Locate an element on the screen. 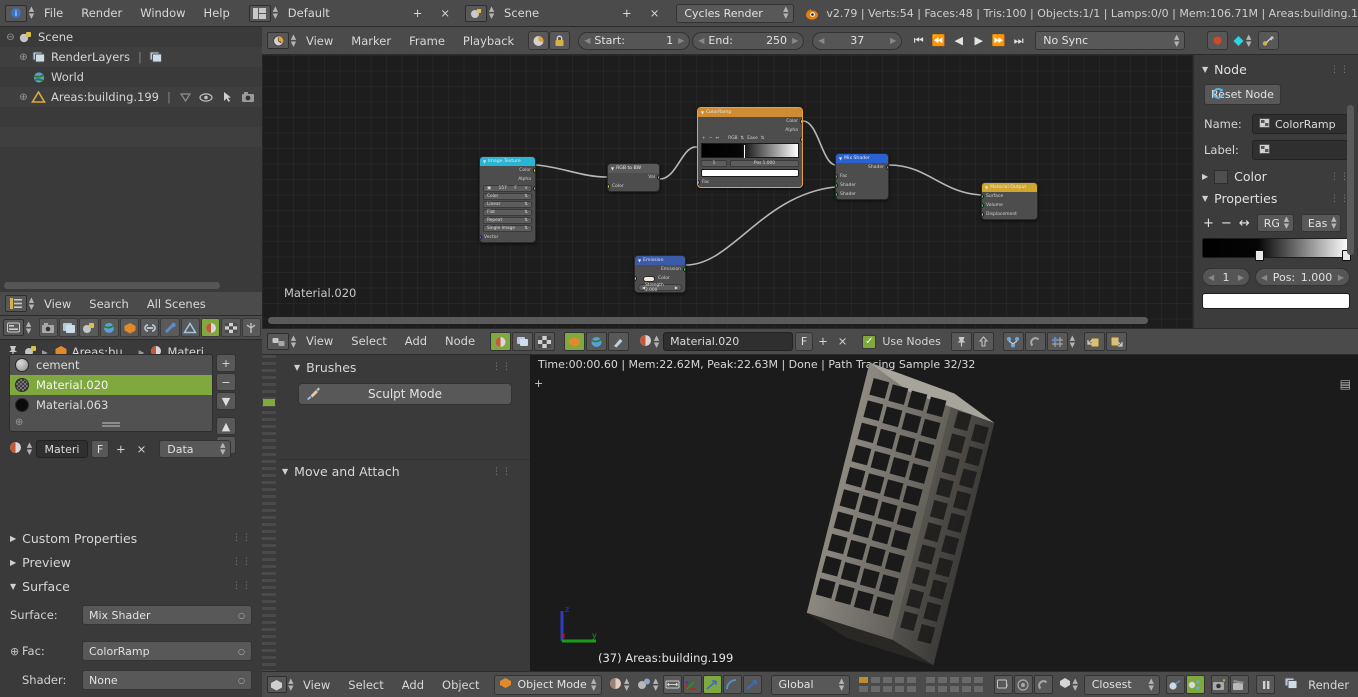 Image resolution: width=1358 pixels, height=697 pixels. socket-fac is located at coordinates (699, 182).